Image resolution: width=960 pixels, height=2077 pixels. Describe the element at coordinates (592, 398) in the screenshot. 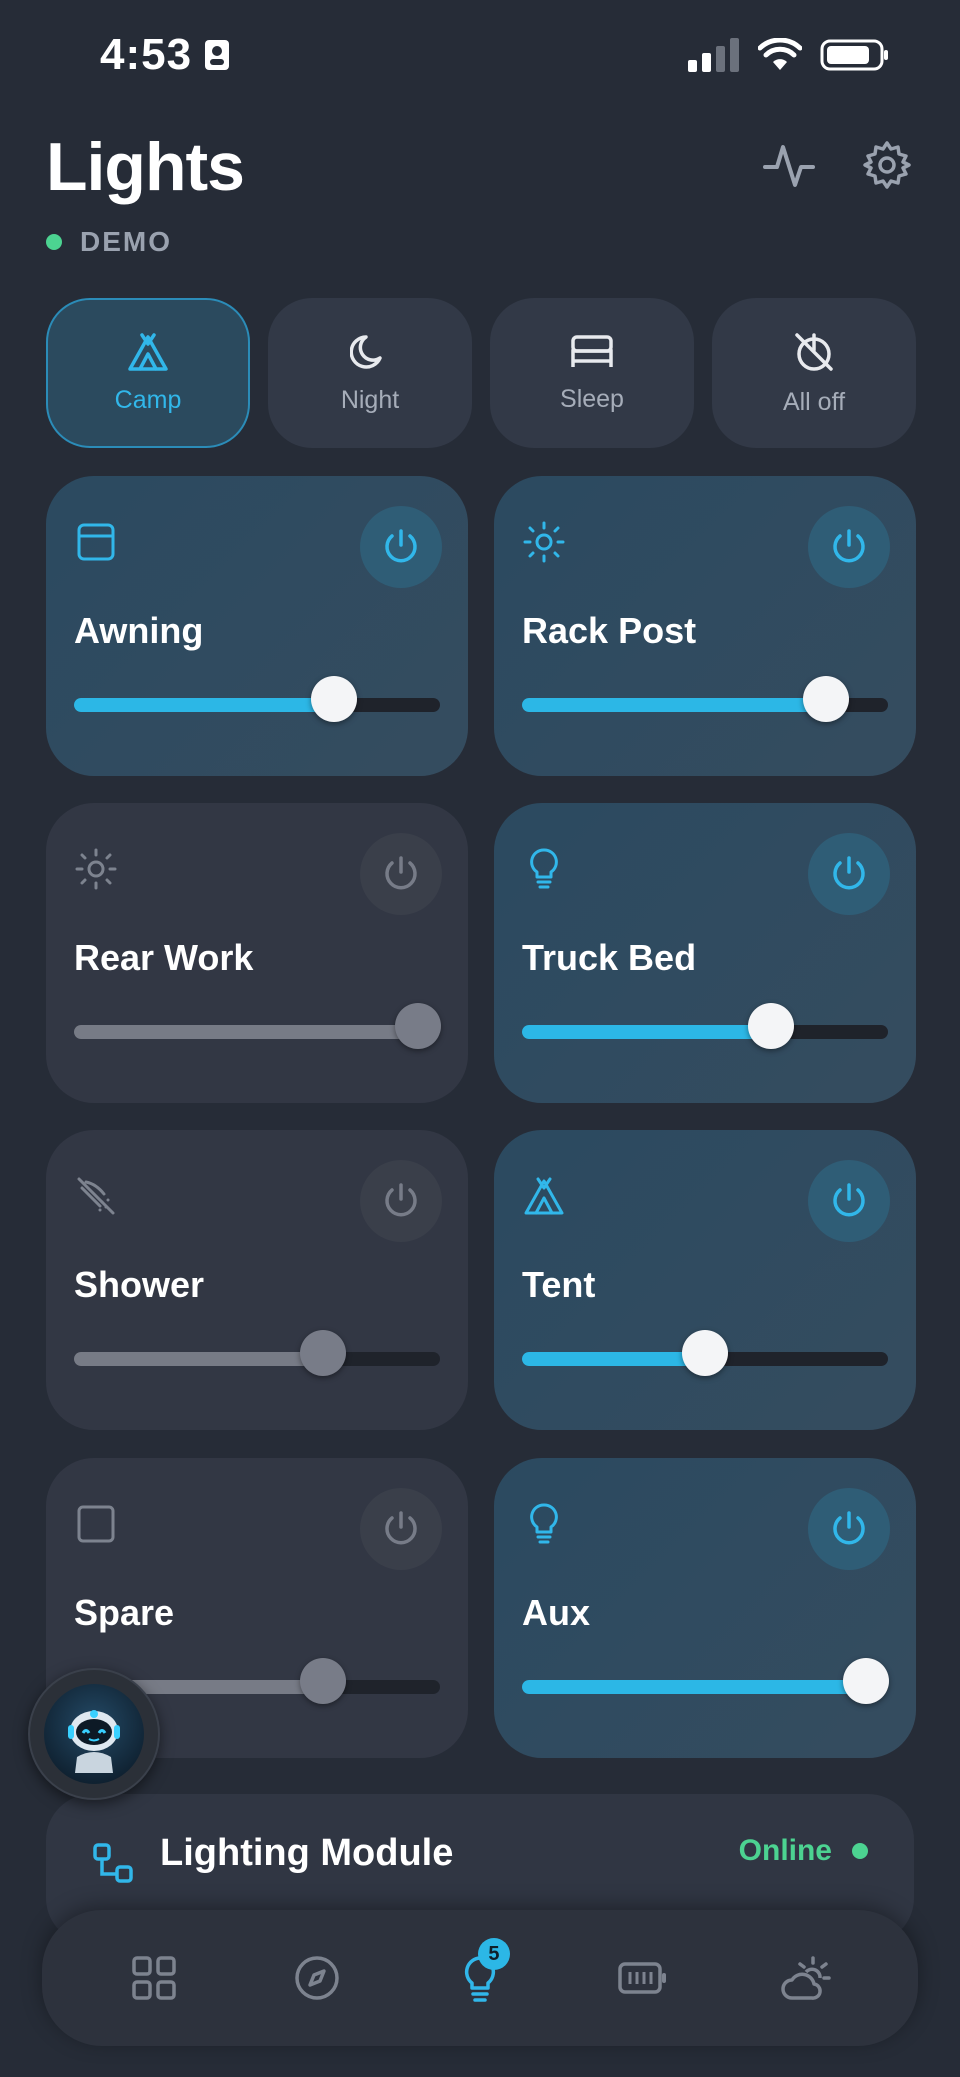

I see `scene-sleep-label: Sleep` at that location.